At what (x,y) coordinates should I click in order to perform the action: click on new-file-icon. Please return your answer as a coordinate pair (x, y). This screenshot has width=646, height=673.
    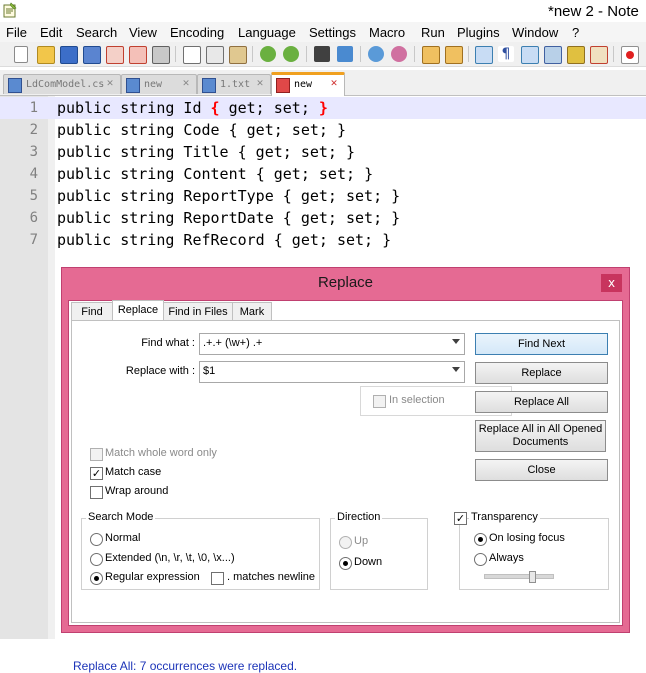
    Looking at the image, I should click on (21, 54).